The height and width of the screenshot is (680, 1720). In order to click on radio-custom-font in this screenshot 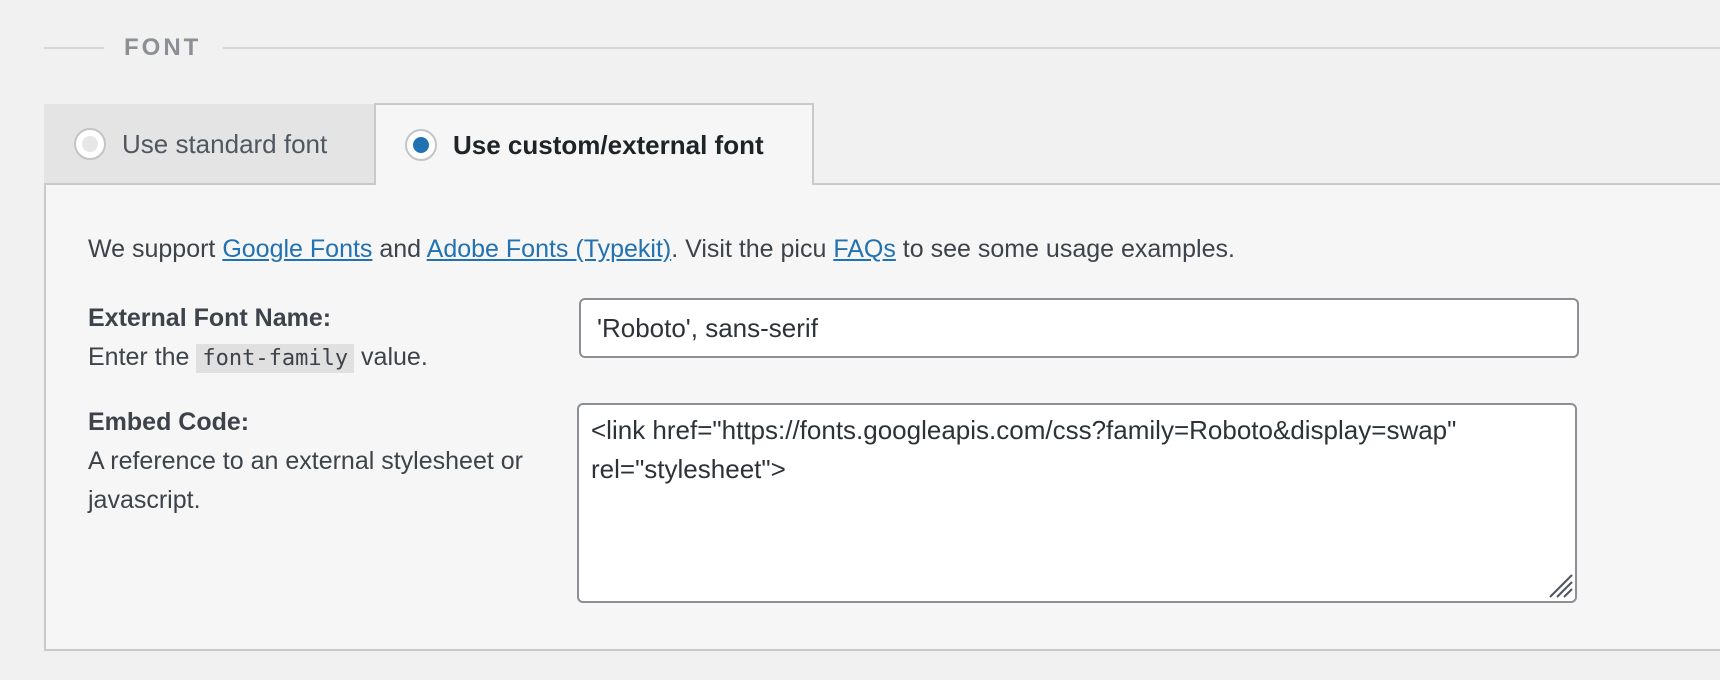, I will do `click(421, 145)`.